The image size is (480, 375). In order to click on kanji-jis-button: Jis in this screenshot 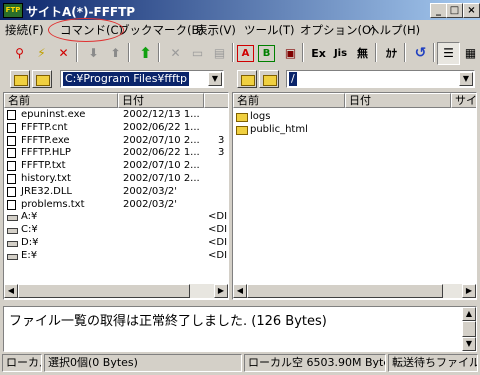, I will do `click(340, 53)`.